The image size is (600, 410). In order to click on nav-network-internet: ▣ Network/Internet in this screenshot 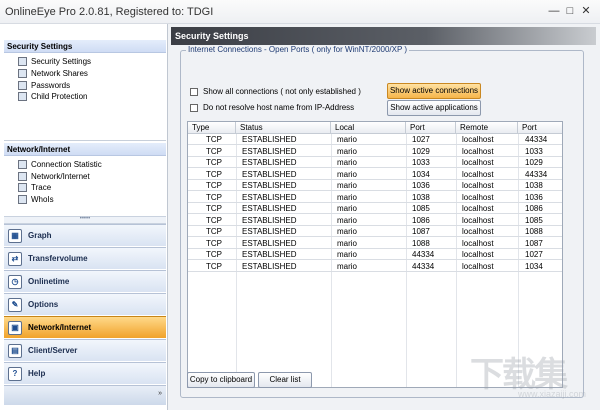, I will do `click(85, 327)`.